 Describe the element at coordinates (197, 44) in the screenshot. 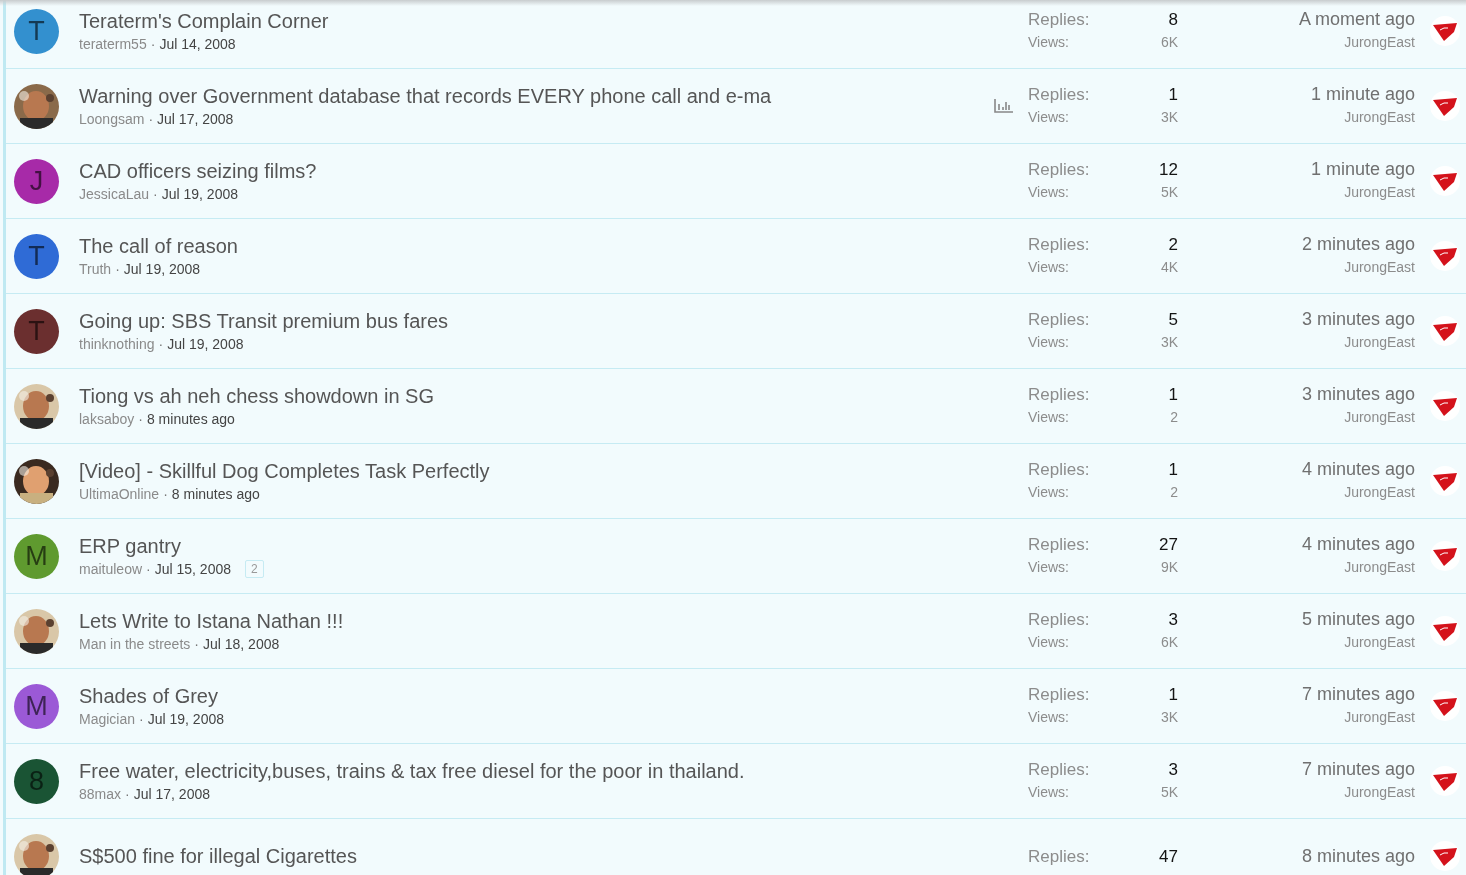

I see `thread-date: Jul 14, 2008` at that location.